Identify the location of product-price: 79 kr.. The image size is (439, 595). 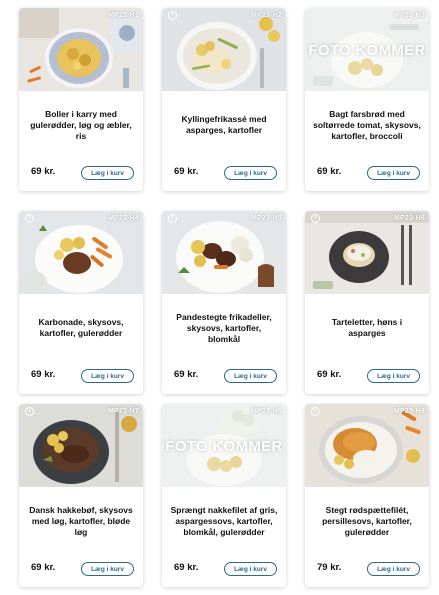
(329, 567).